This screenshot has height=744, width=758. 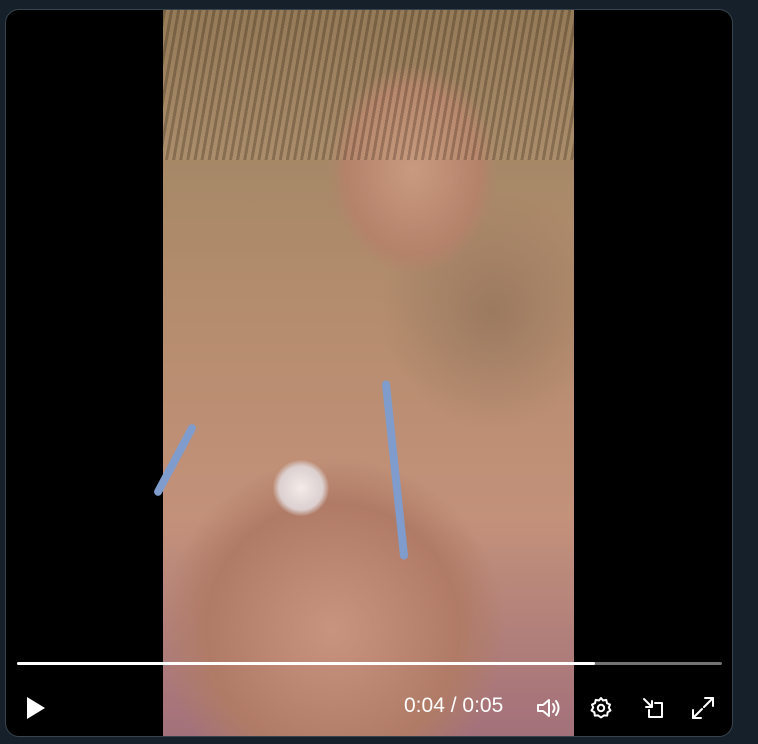 What do you see at coordinates (483, 705) in the screenshot?
I see `duration: 0:05` at bounding box center [483, 705].